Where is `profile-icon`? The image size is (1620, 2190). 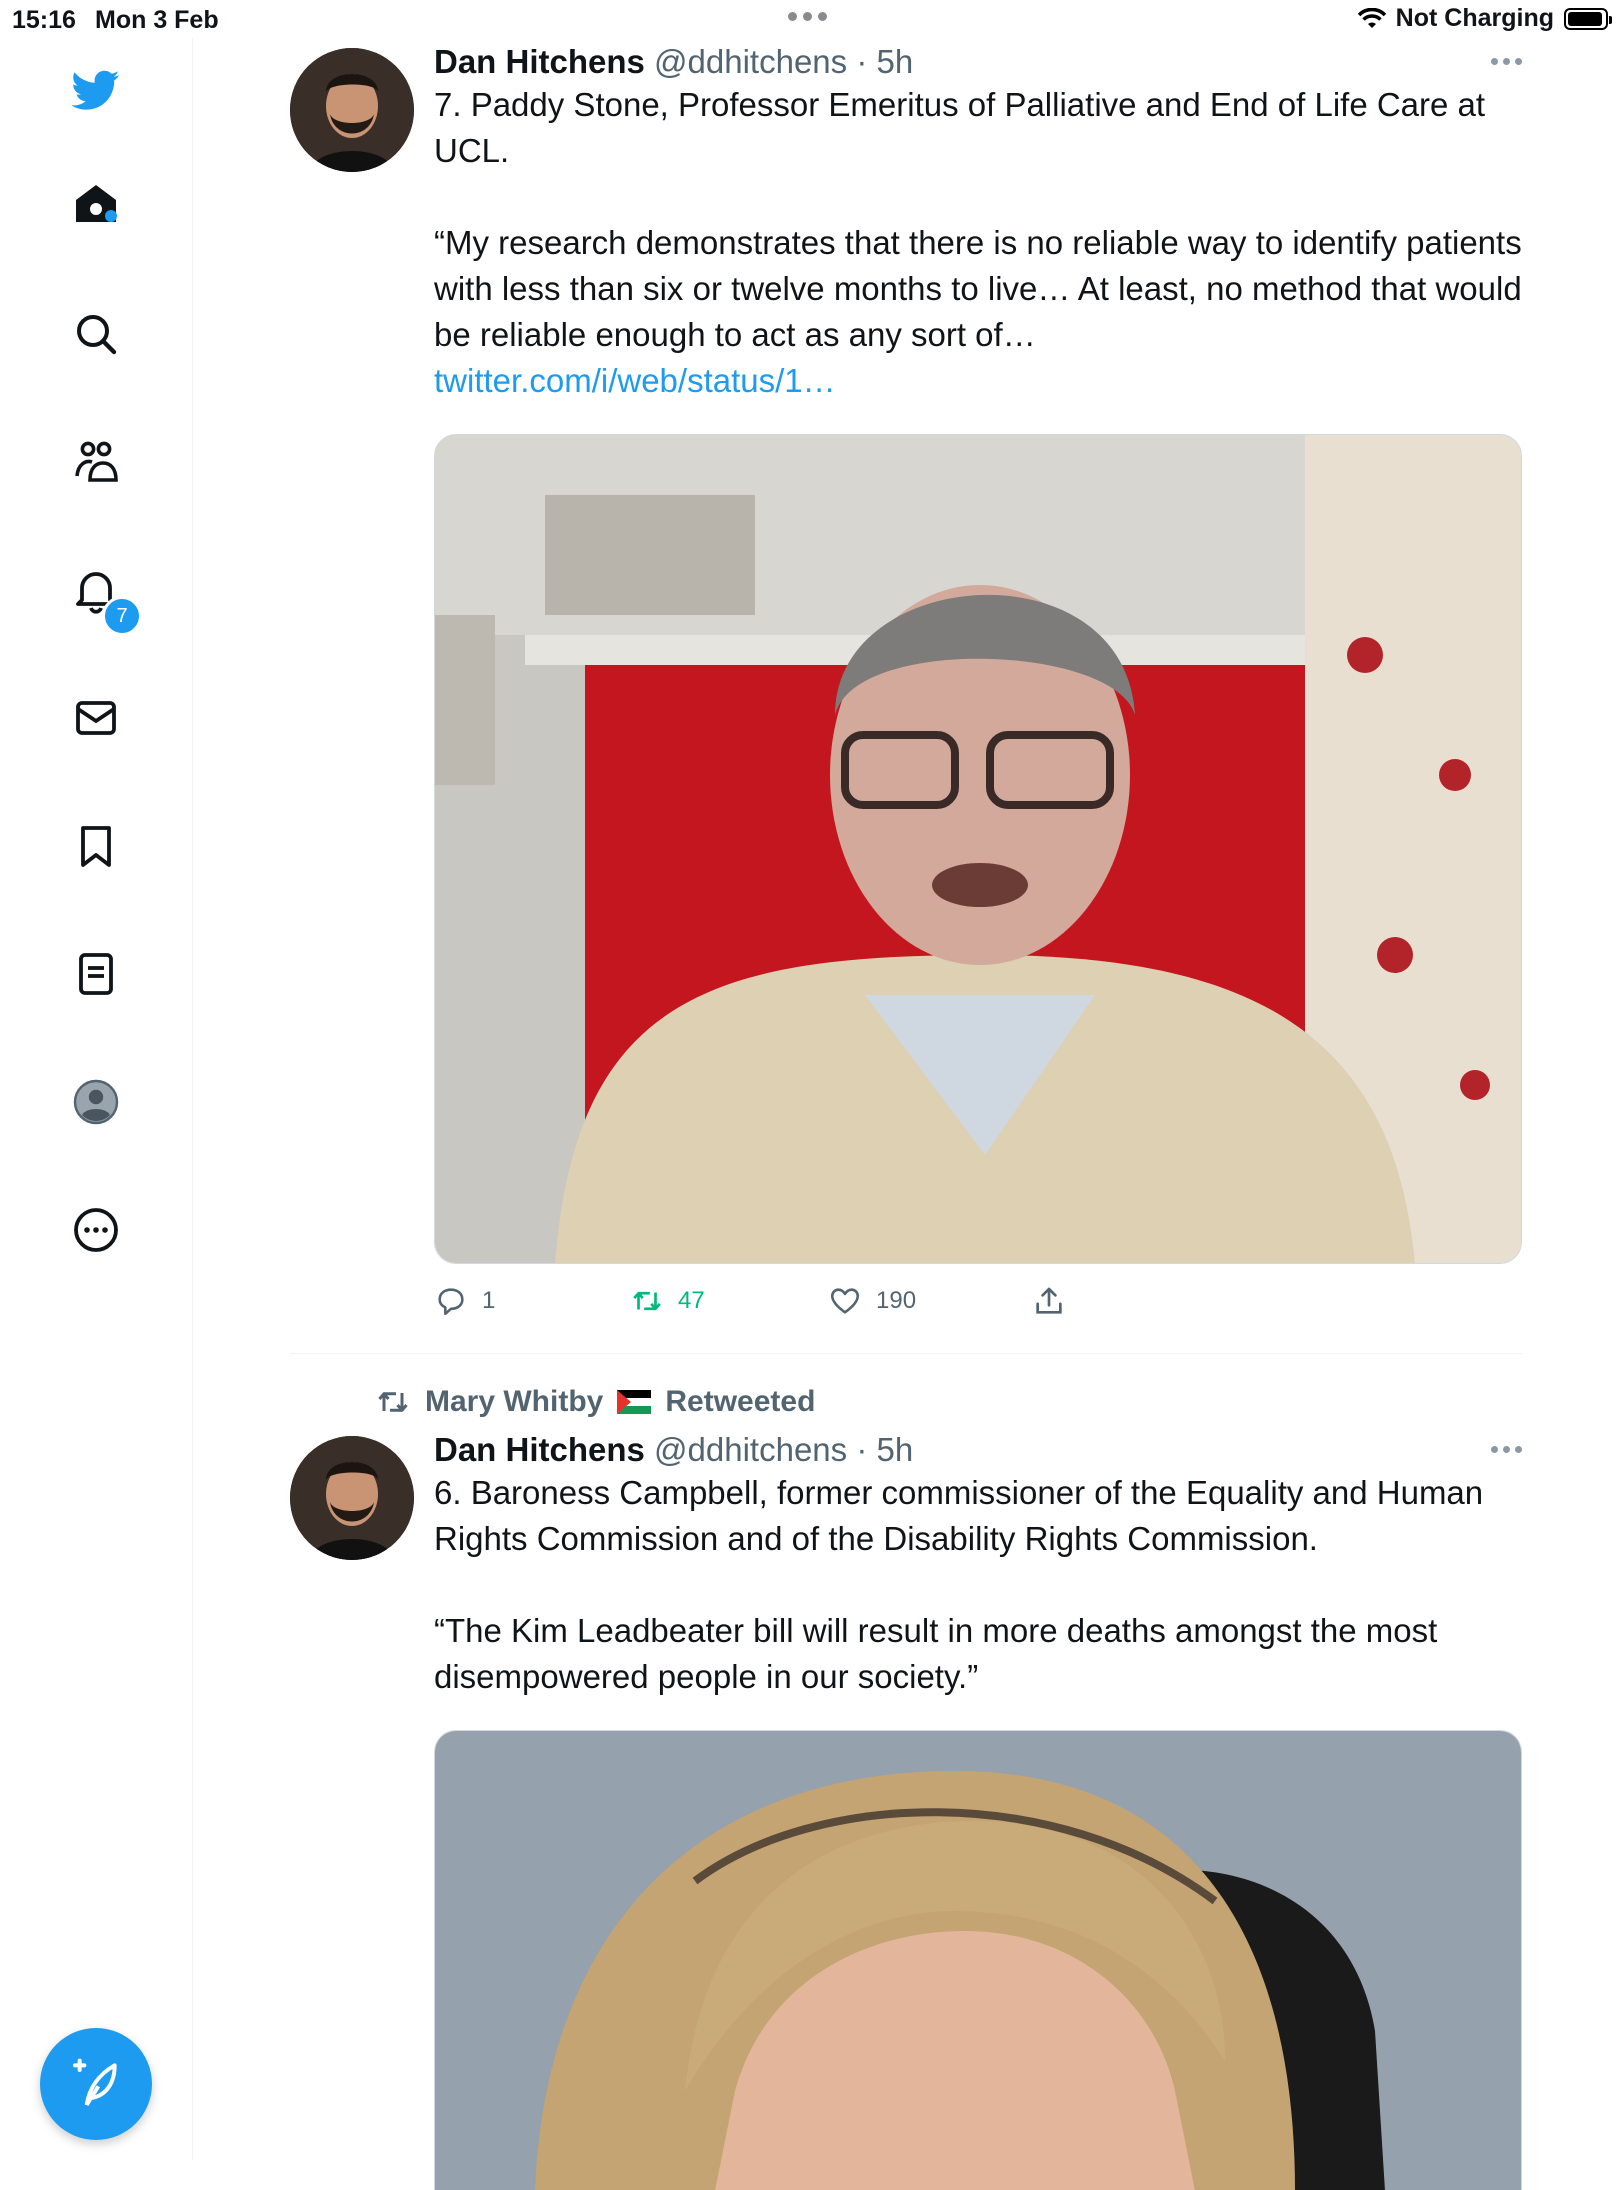 profile-icon is located at coordinates (96, 1102).